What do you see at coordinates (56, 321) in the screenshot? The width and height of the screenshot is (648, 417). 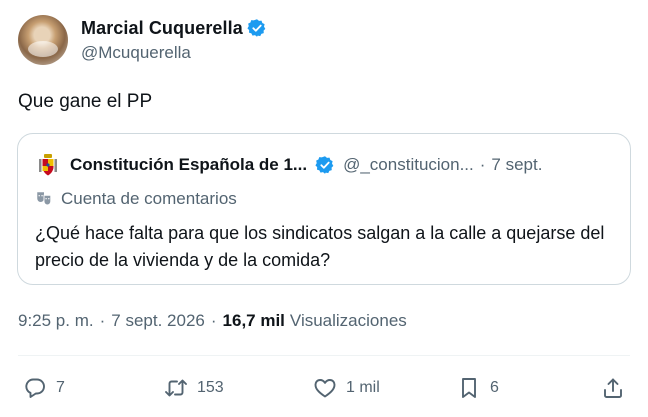 I see `tweet-time: 9:25 p. m.` at bounding box center [56, 321].